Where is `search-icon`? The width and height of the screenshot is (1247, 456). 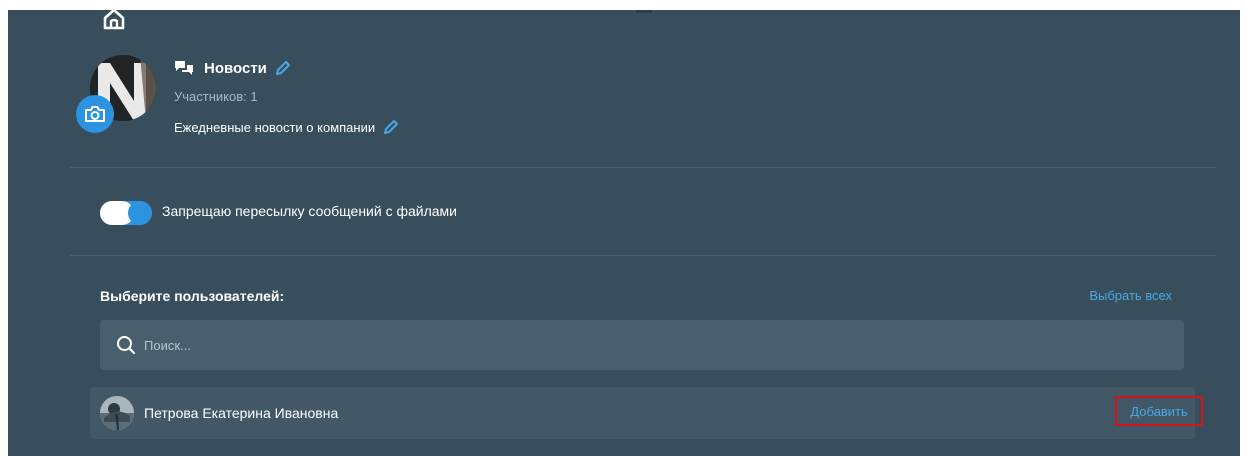 search-icon is located at coordinates (126, 345).